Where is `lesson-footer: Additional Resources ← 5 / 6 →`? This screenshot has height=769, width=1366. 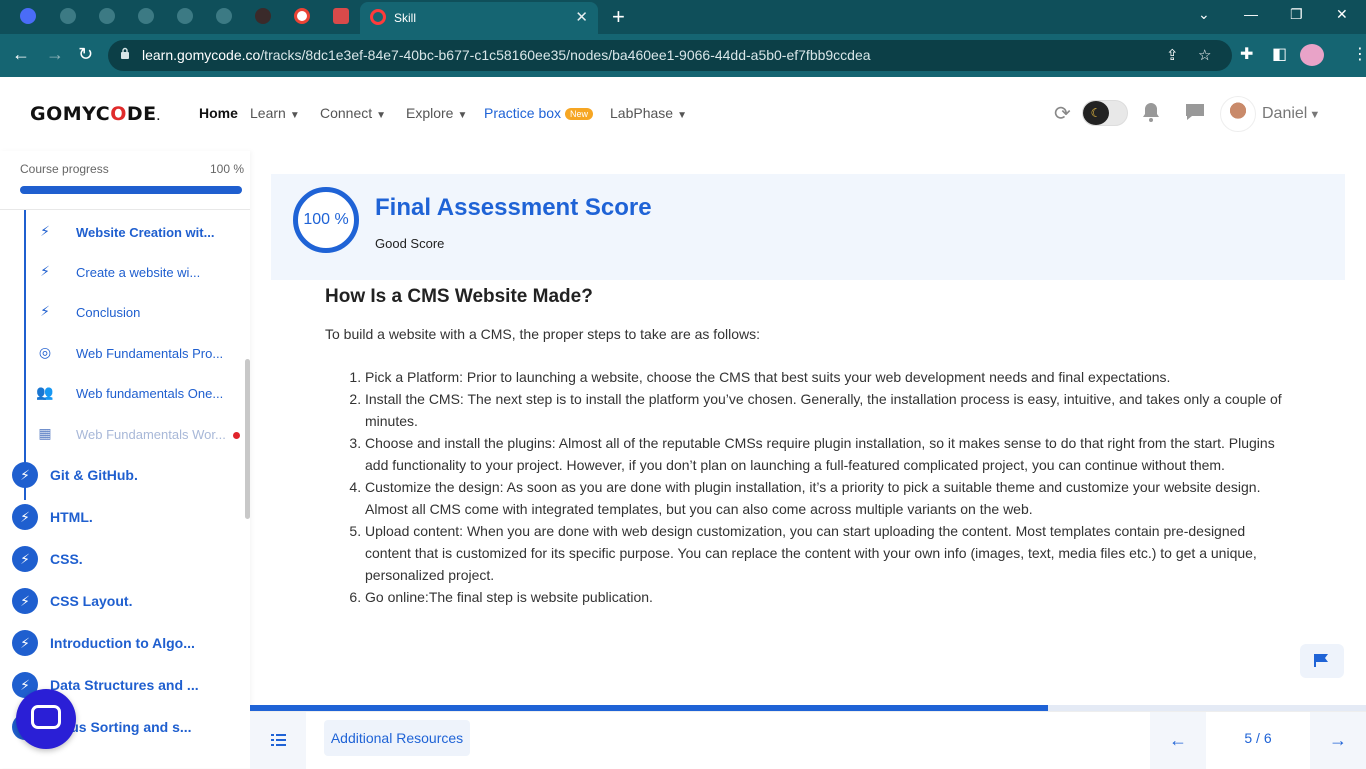 lesson-footer: Additional Resources ← 5 / 6 → is located at coordinates (808, 740).